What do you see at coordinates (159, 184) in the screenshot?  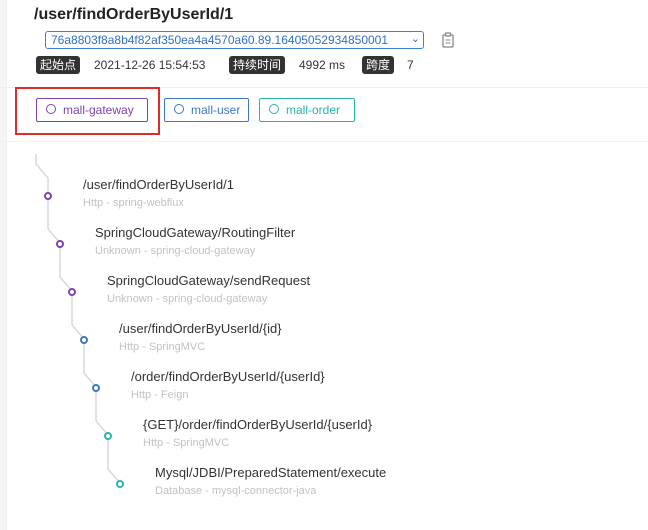 I see `span-name: /user/findOrderByUserId/1` at bounding box center [159, 184].